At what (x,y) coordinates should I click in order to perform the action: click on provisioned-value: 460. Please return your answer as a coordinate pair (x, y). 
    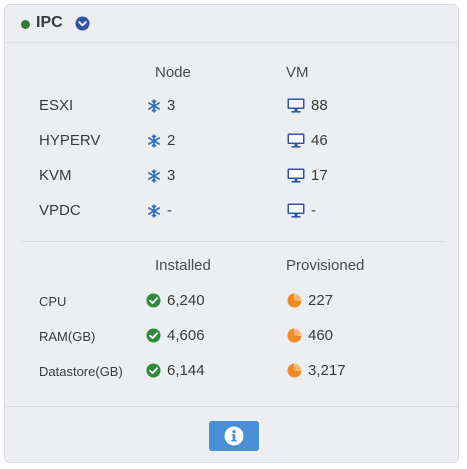
    Looking at the image, I should click on (321, 335).